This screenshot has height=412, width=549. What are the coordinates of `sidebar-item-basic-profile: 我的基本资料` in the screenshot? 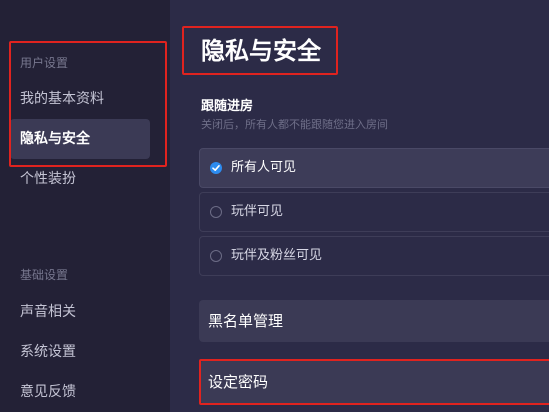 It's located at (80, 99).